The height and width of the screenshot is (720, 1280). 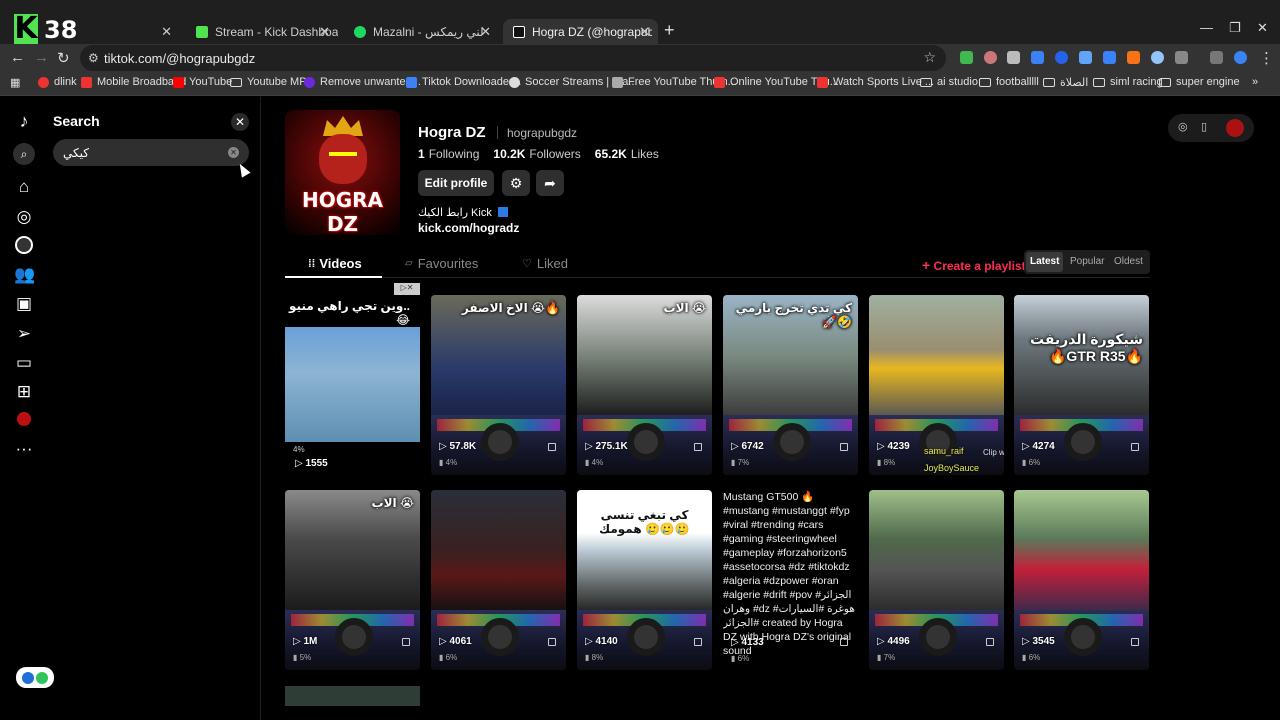 I want to click on bookmark-folder: super engine, so click(x=1199, y=82).